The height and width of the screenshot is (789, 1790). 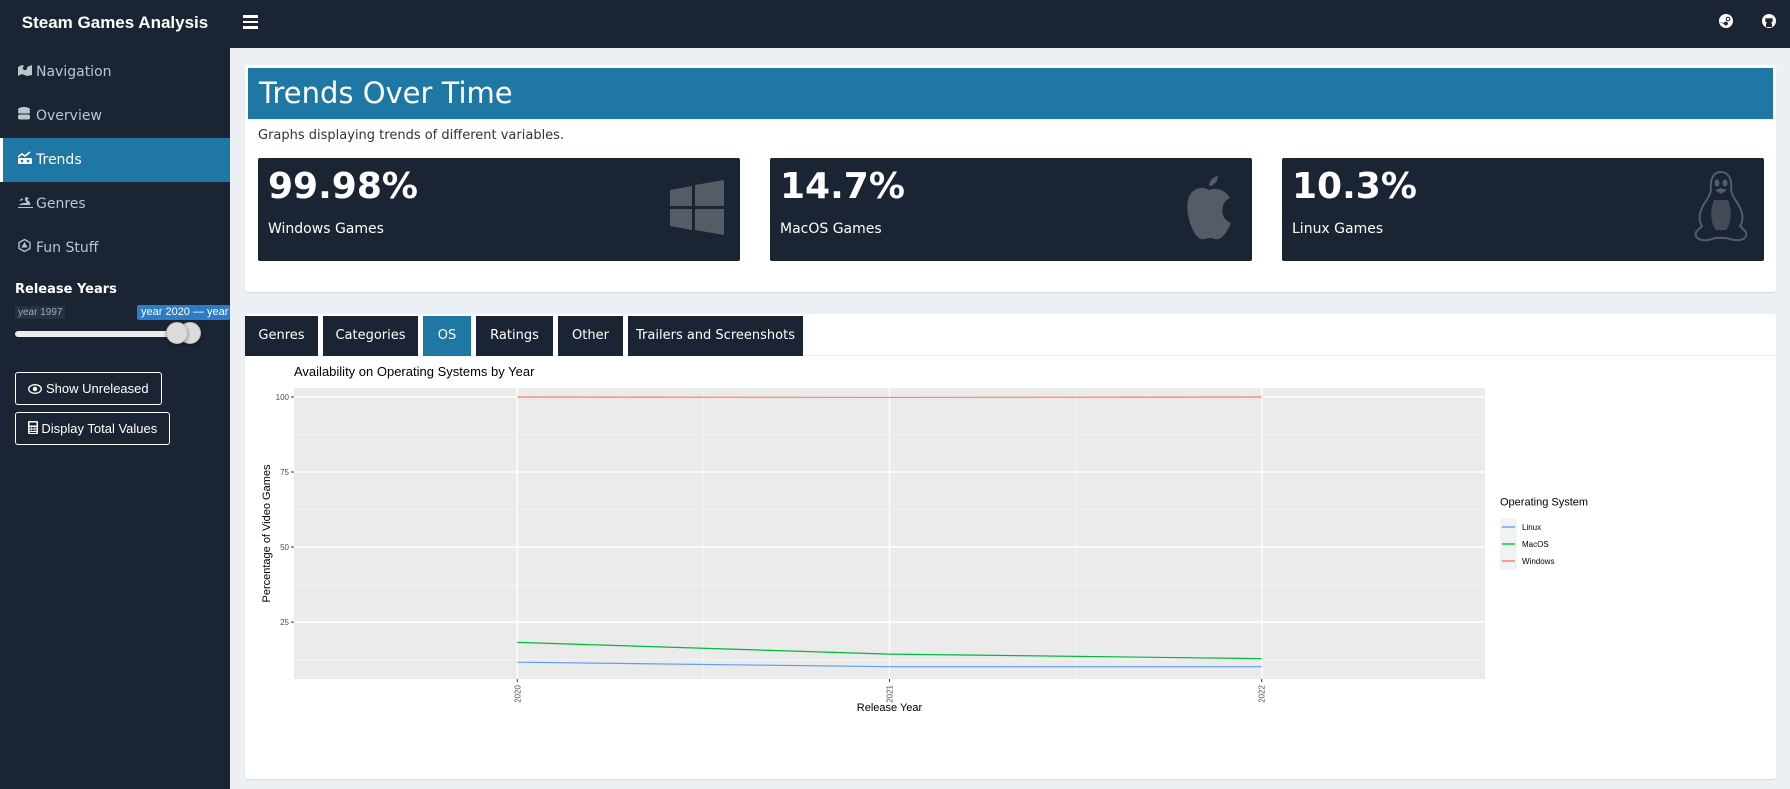 I want to click on app-title: Steam Games Analysis, so click(x=115, y=22).